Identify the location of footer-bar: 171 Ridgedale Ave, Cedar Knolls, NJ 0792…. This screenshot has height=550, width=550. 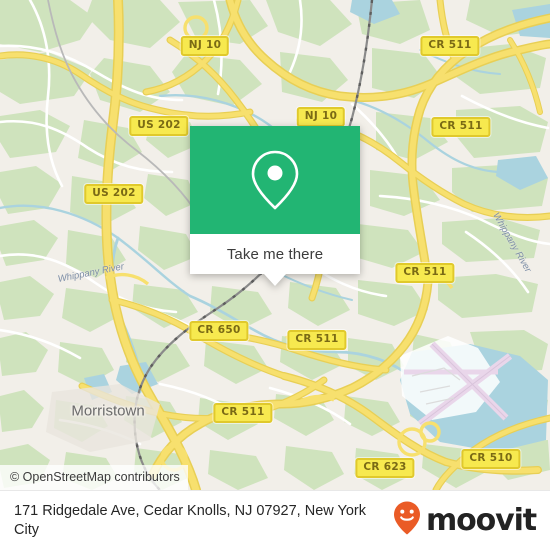
(275, 520).